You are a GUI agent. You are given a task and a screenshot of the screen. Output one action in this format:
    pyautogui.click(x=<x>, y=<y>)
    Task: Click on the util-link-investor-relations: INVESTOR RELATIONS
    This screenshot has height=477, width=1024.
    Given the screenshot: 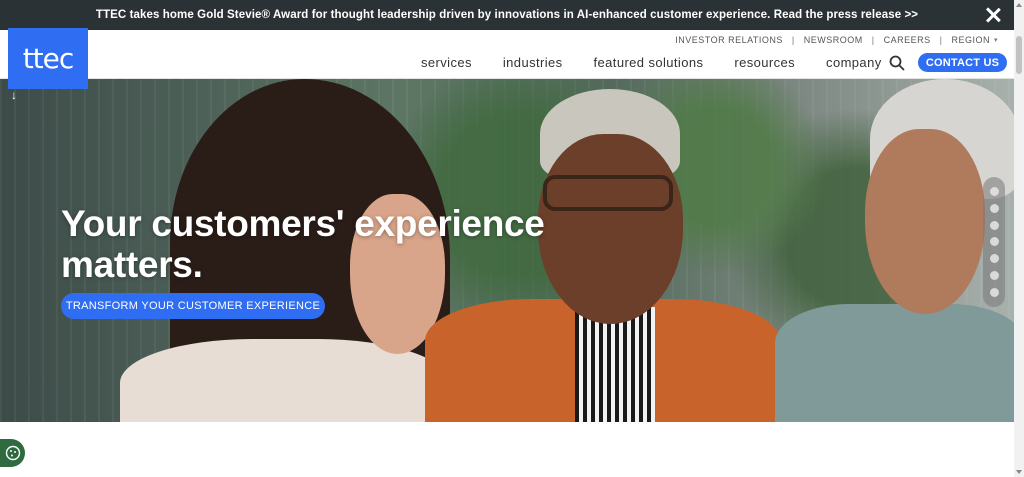 What is the action you would take?
    pyautogui.click(x=729, y=40)
    